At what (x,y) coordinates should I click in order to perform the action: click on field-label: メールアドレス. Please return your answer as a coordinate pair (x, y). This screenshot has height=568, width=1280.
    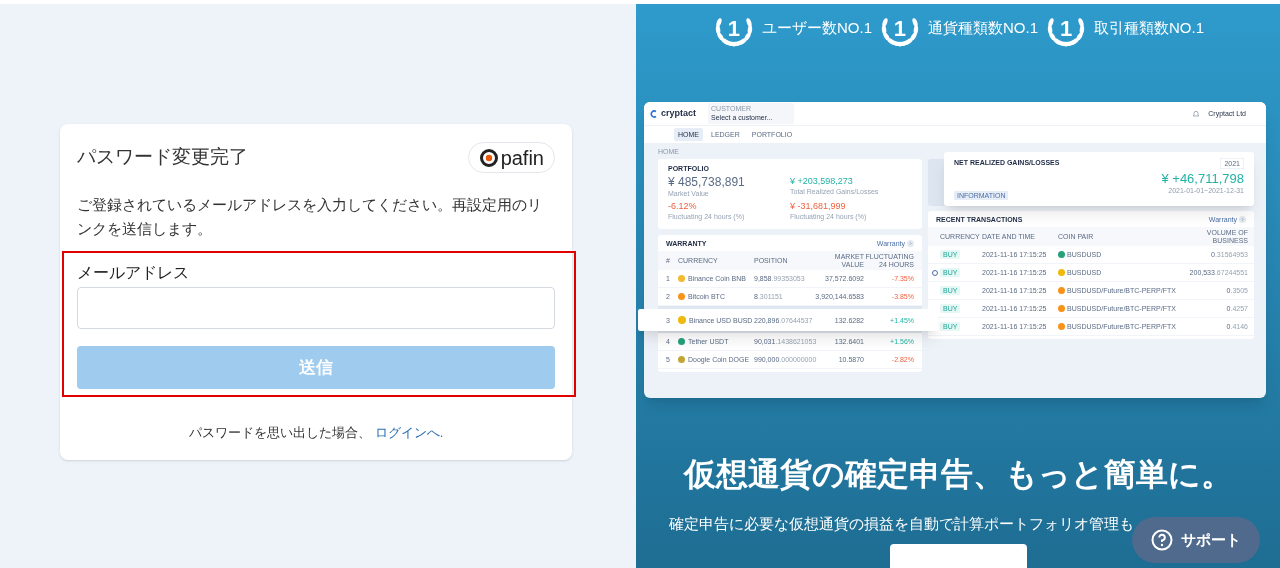
    Looking at the image, I should click on (133, 273).